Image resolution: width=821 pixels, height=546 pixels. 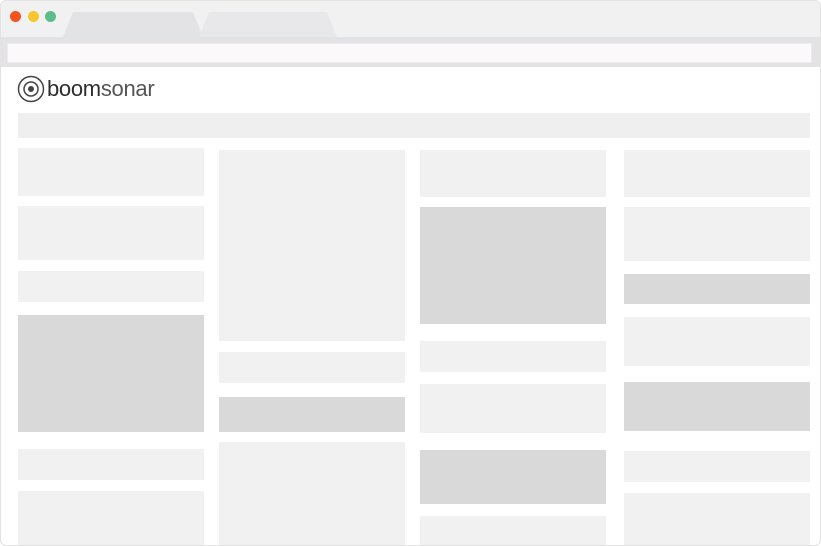 I want to click on toolbar, so click(x=410, y=52).